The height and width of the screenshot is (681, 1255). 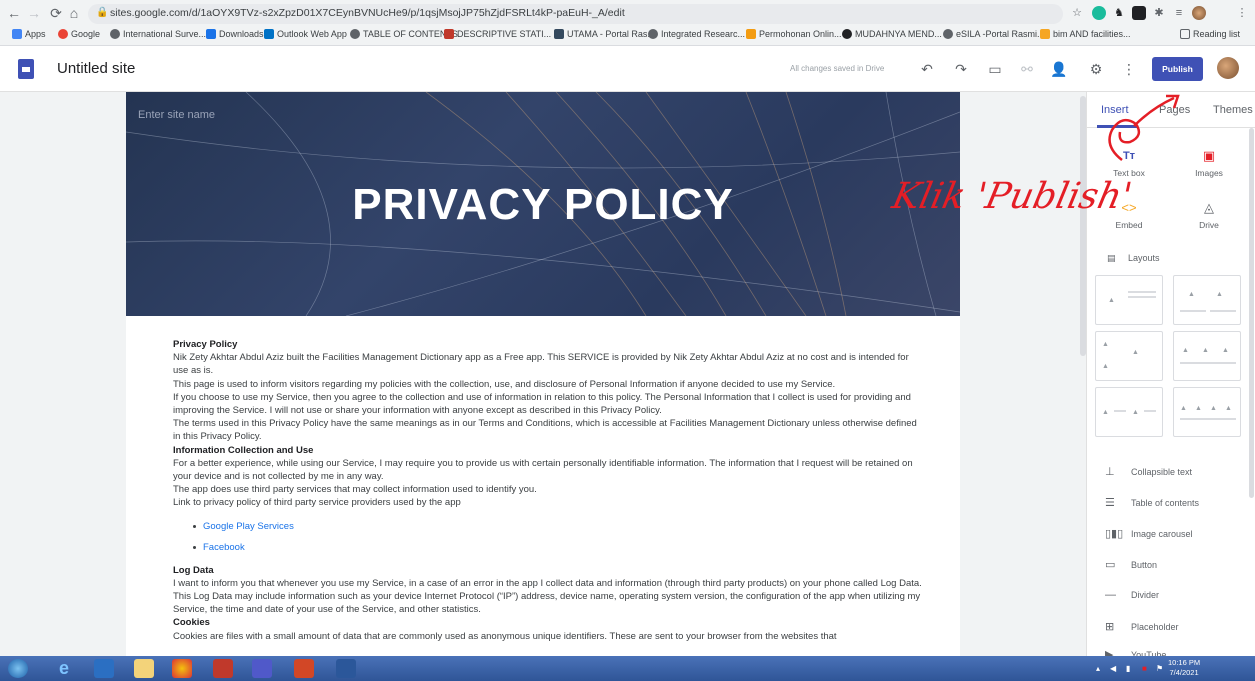 What do you see at coordinates (235, 34) in the screenshot?
I see `bookmark-item: Downloads` at bounding box center [235, 34].